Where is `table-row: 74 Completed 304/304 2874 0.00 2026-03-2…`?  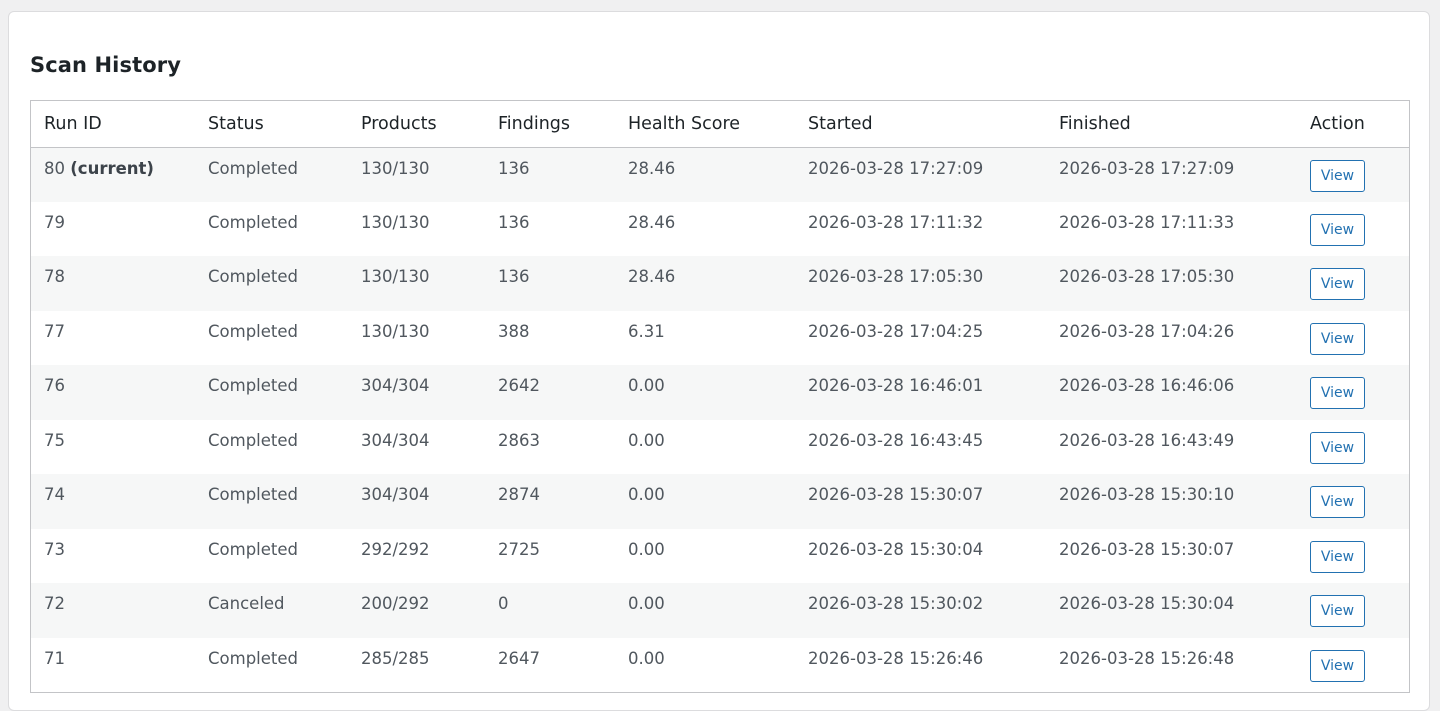
table-row: 74 Completed 304/304 2874 0.00 2026-03-2… is located at coordinates (720, 501).